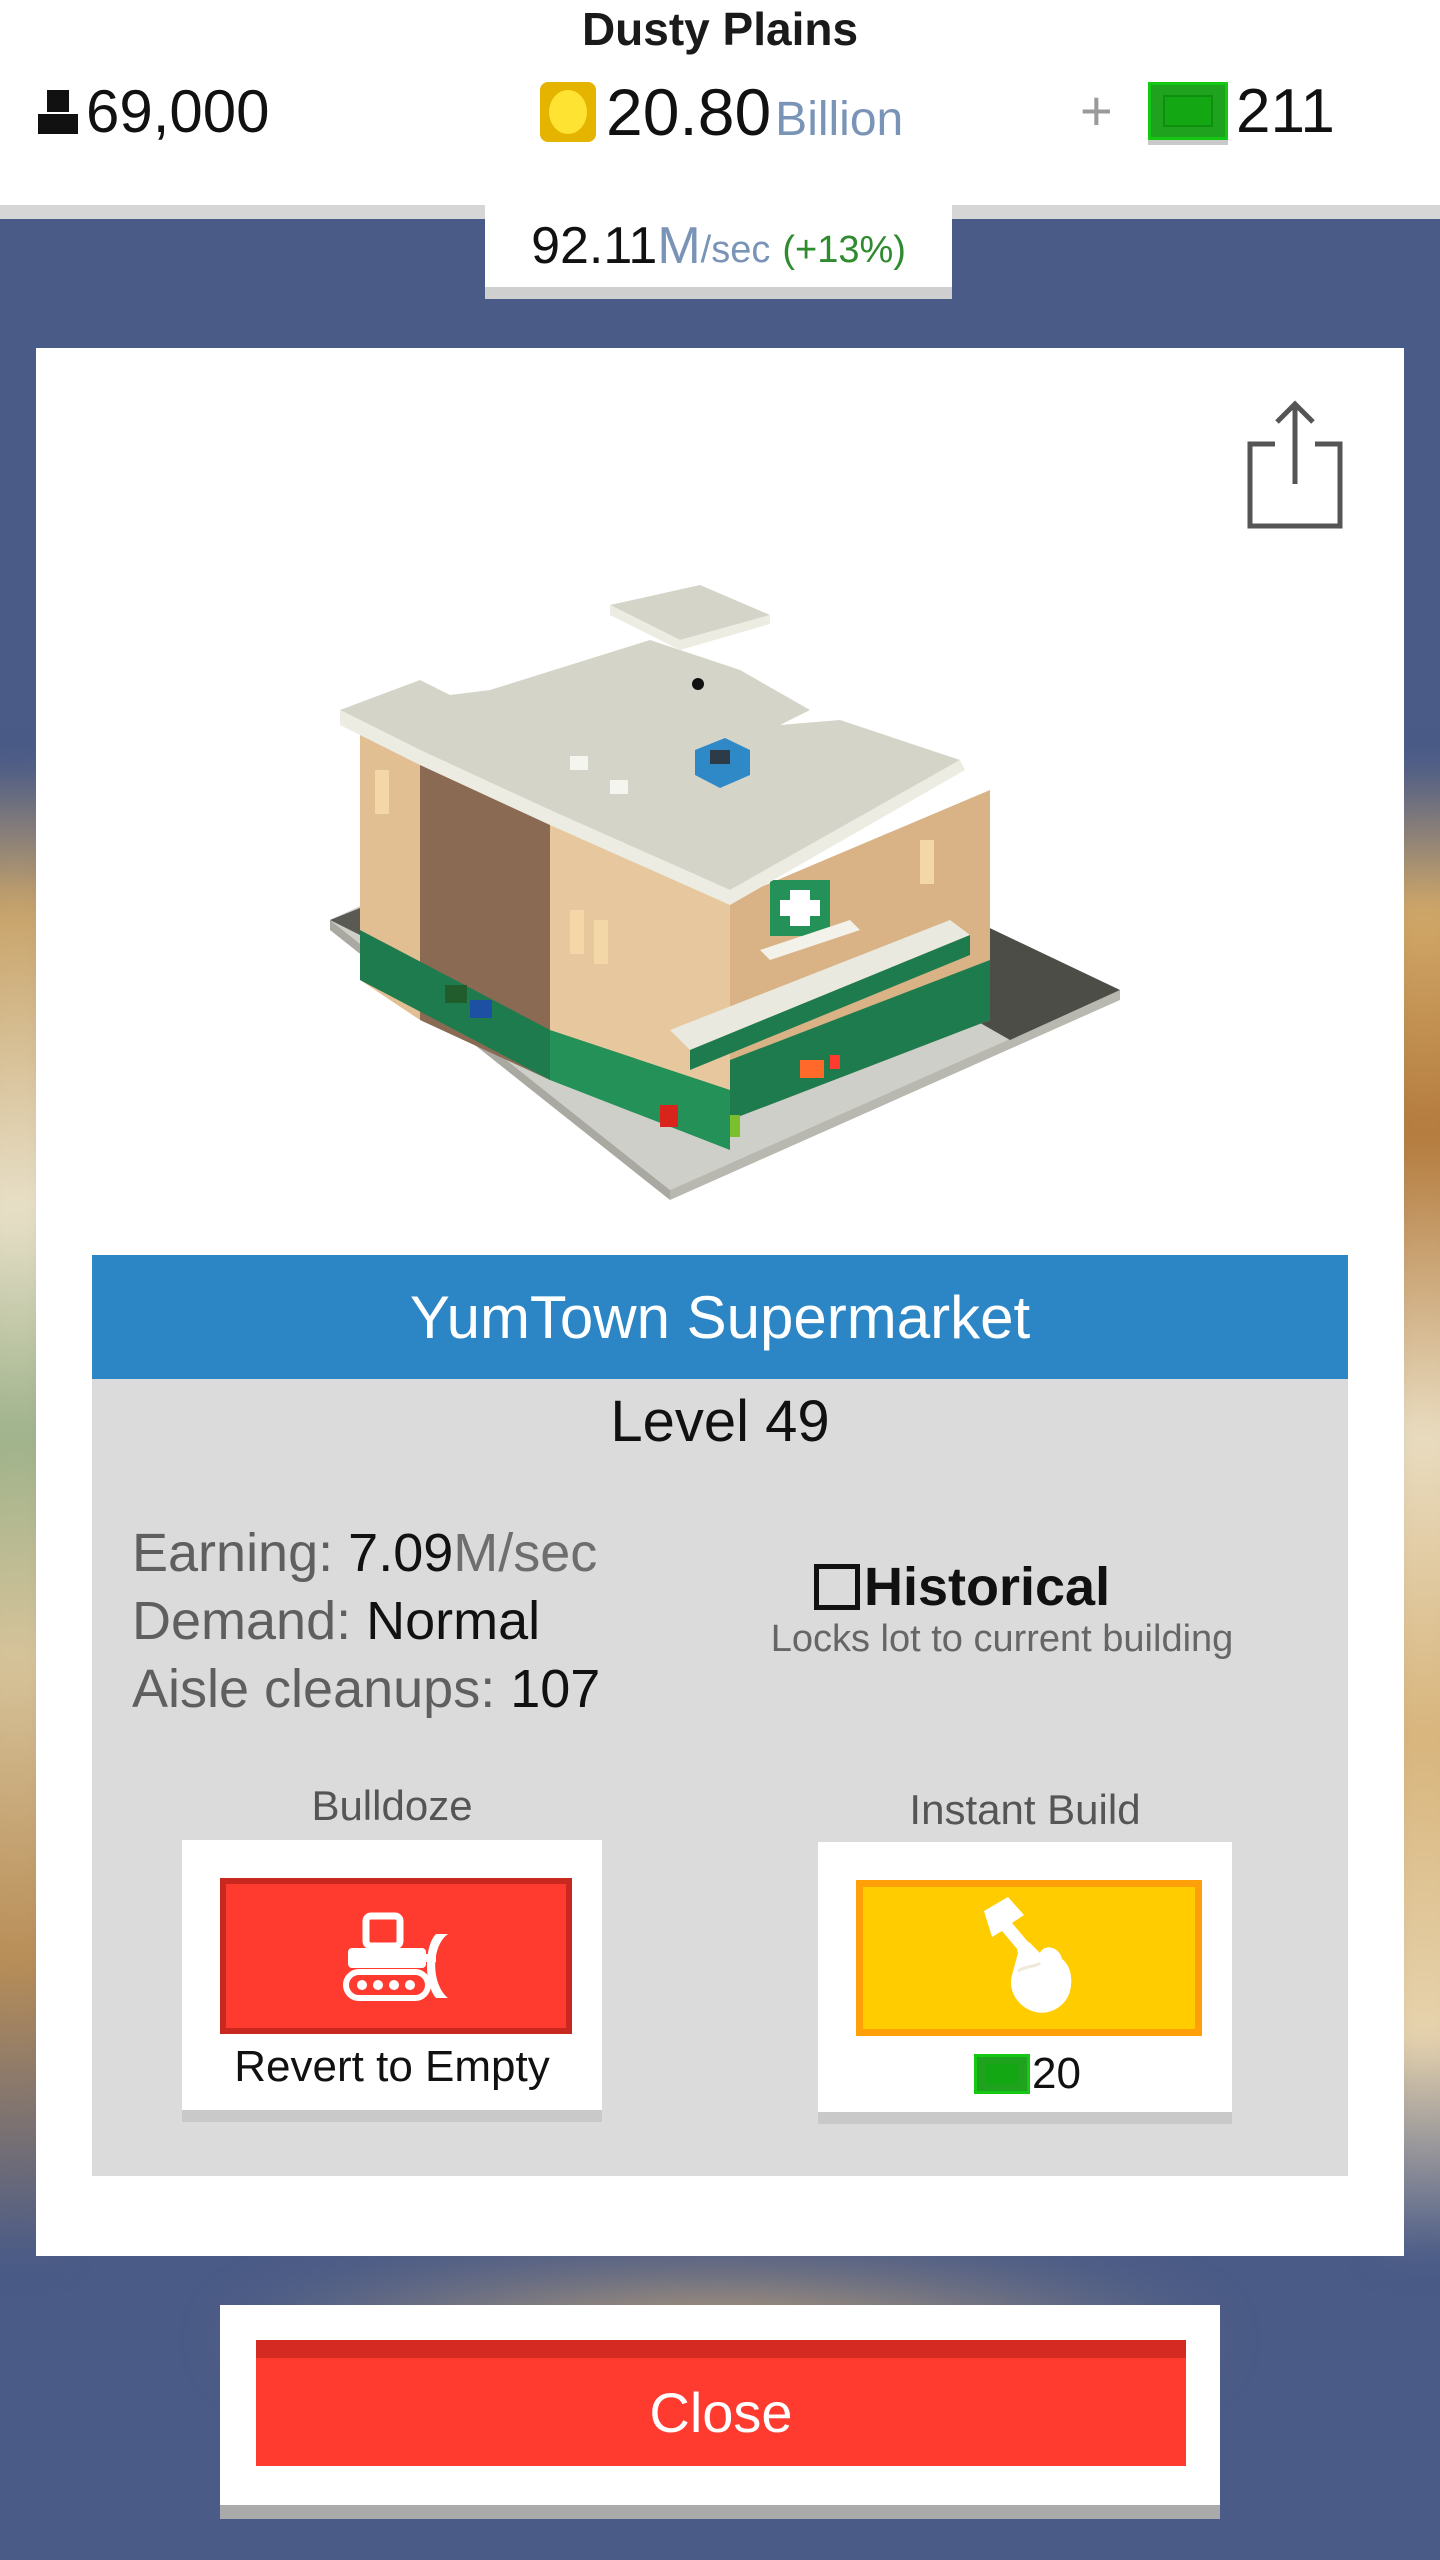  I want to click on historical-checkbox, so click(837, 1587).